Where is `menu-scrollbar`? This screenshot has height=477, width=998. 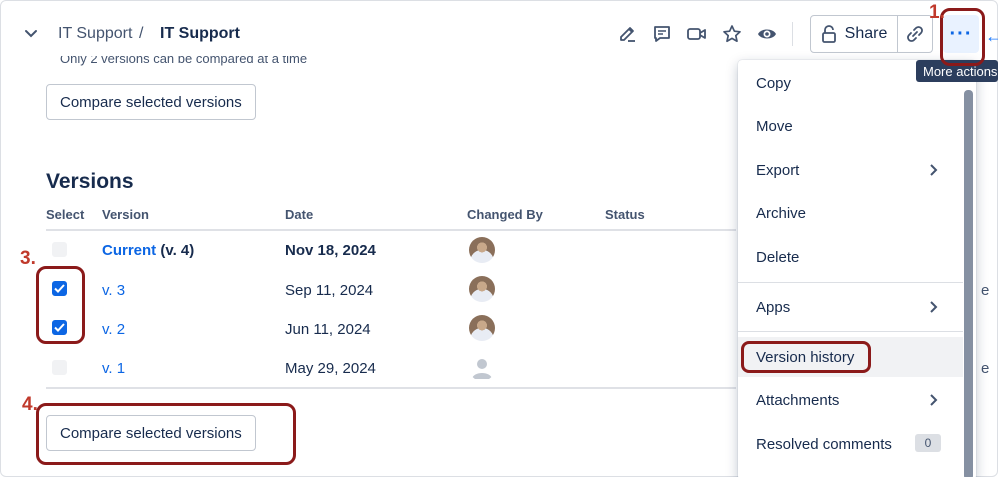 menu-scrollbar is located at coordinates (968, 283).